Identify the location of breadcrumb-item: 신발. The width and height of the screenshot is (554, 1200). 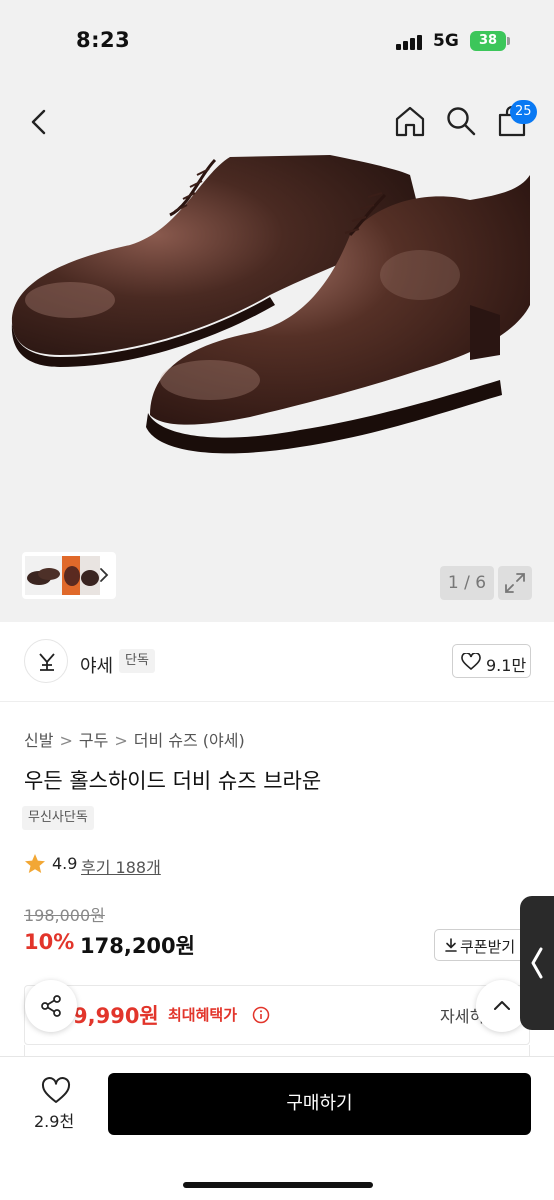
(38, 740).